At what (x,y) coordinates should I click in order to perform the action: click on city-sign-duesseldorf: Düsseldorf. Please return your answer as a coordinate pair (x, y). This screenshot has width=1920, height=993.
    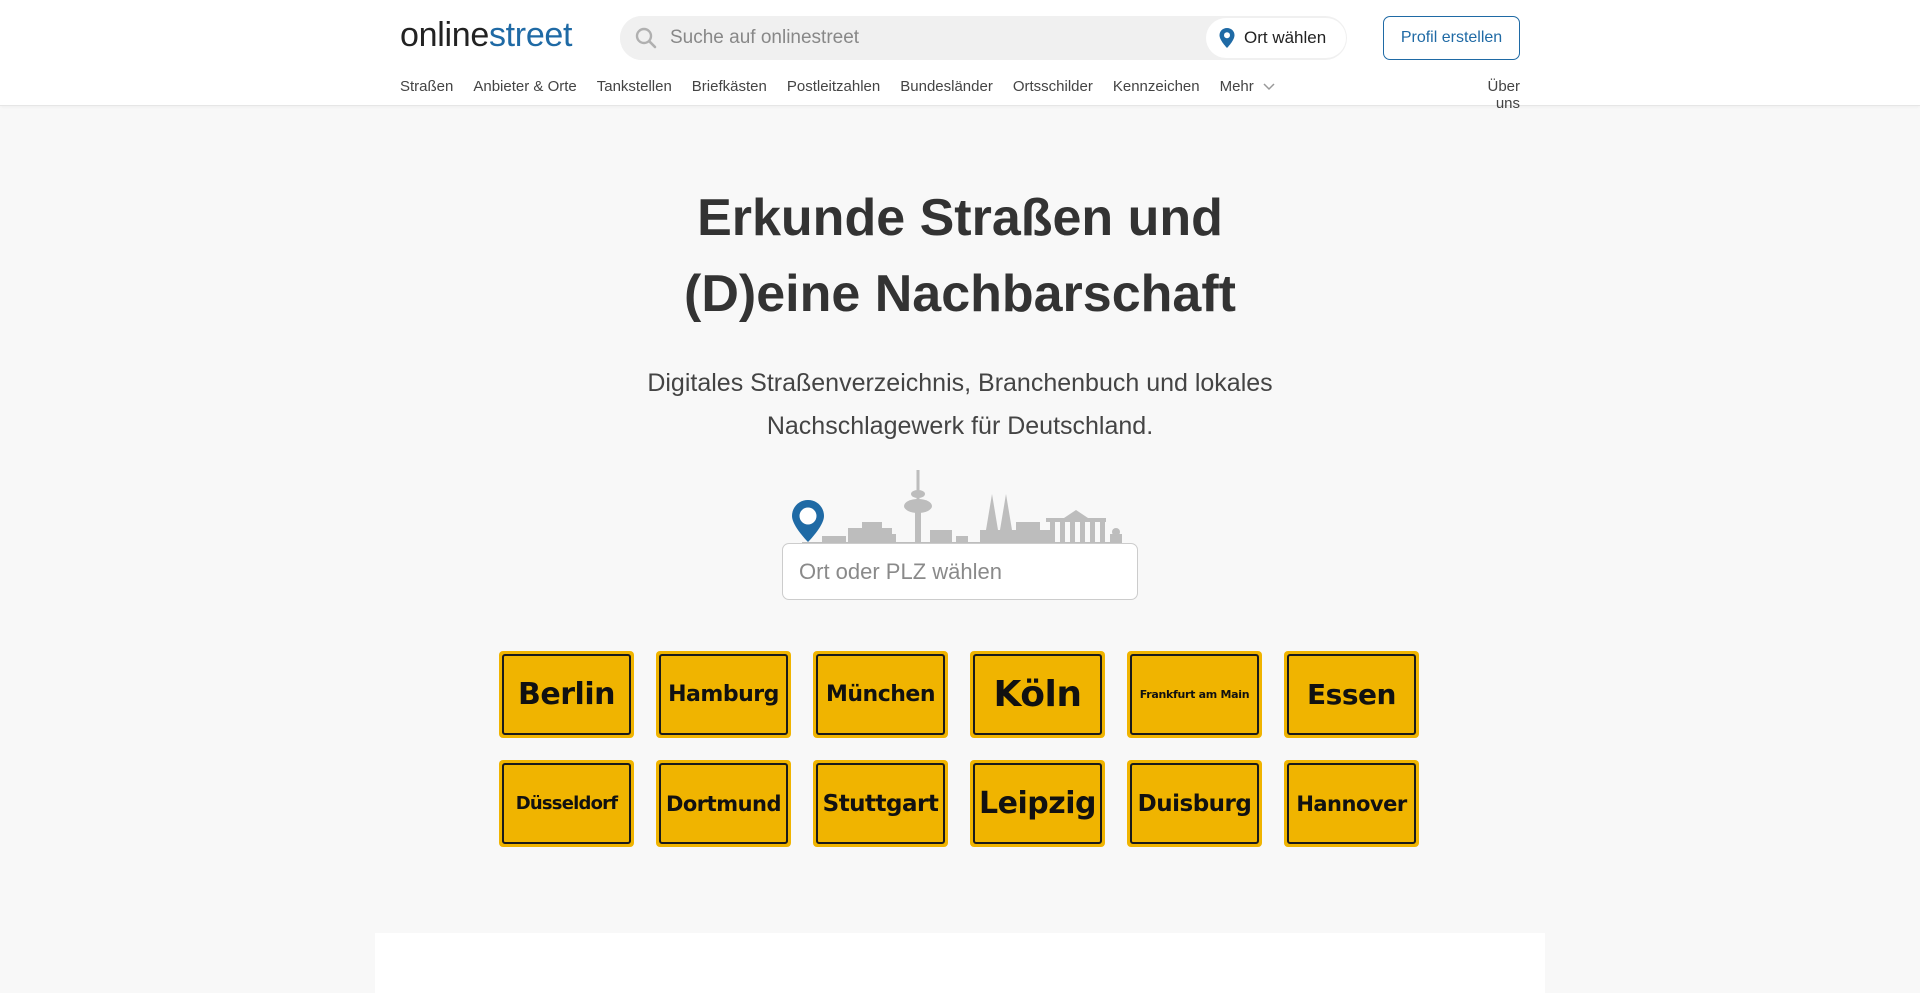
    Looking at the image, I should click on (566, 803).